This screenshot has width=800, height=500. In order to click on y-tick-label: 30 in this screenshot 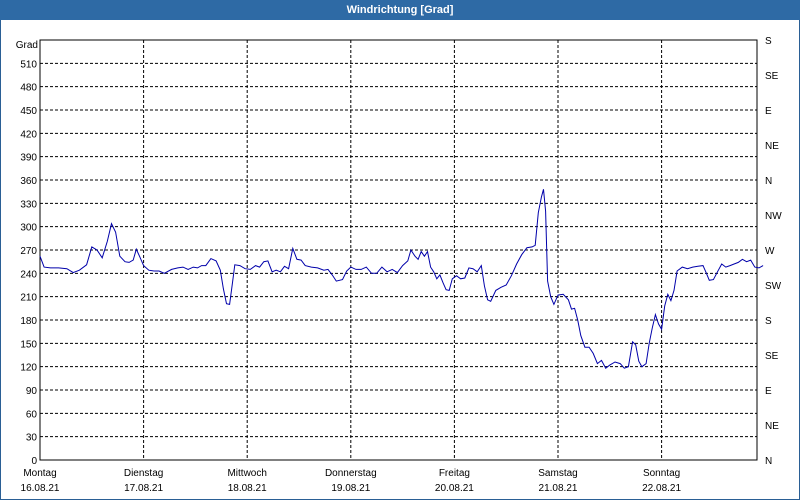, I will do `click(32, 438)`.